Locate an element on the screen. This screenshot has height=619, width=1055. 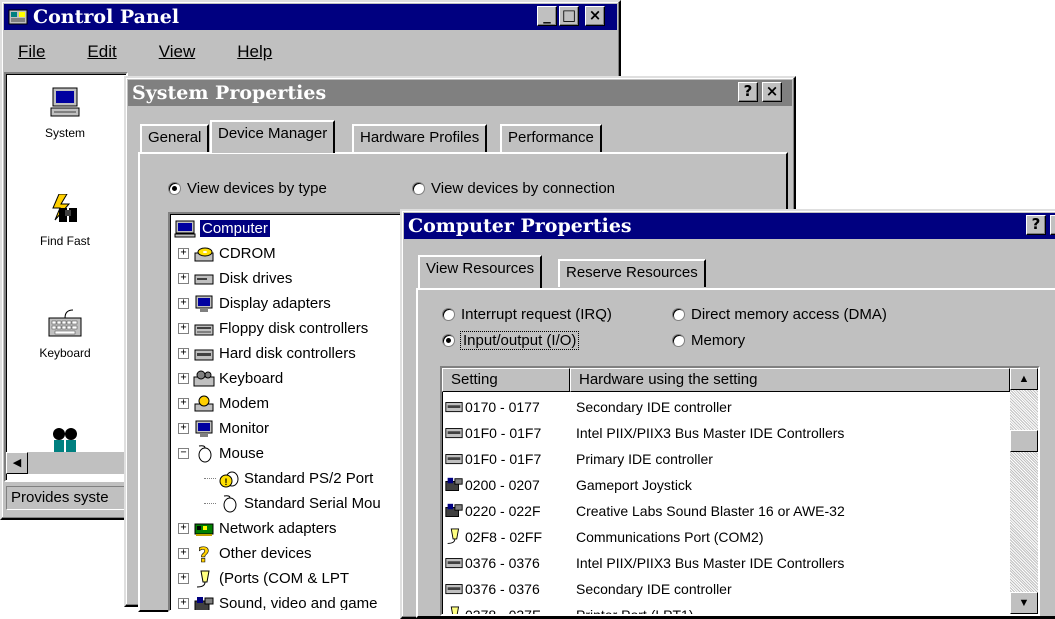
tab-reserve-resources: Reserve Resources is located at coordinates (632, 273).